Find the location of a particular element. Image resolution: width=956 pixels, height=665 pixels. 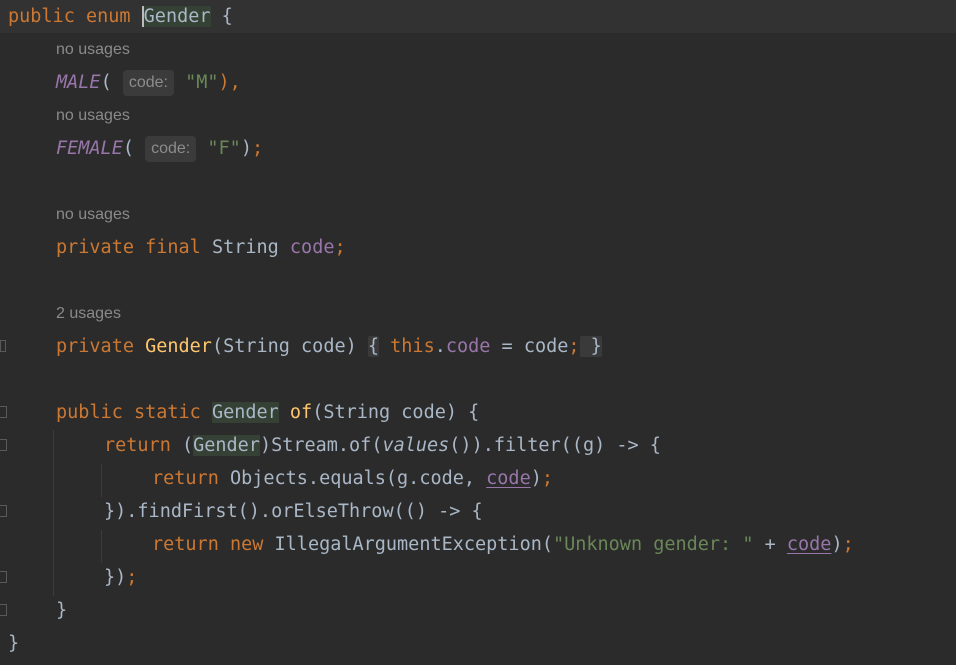

constructor-params: (String code) is located at coordinates (284, 346).